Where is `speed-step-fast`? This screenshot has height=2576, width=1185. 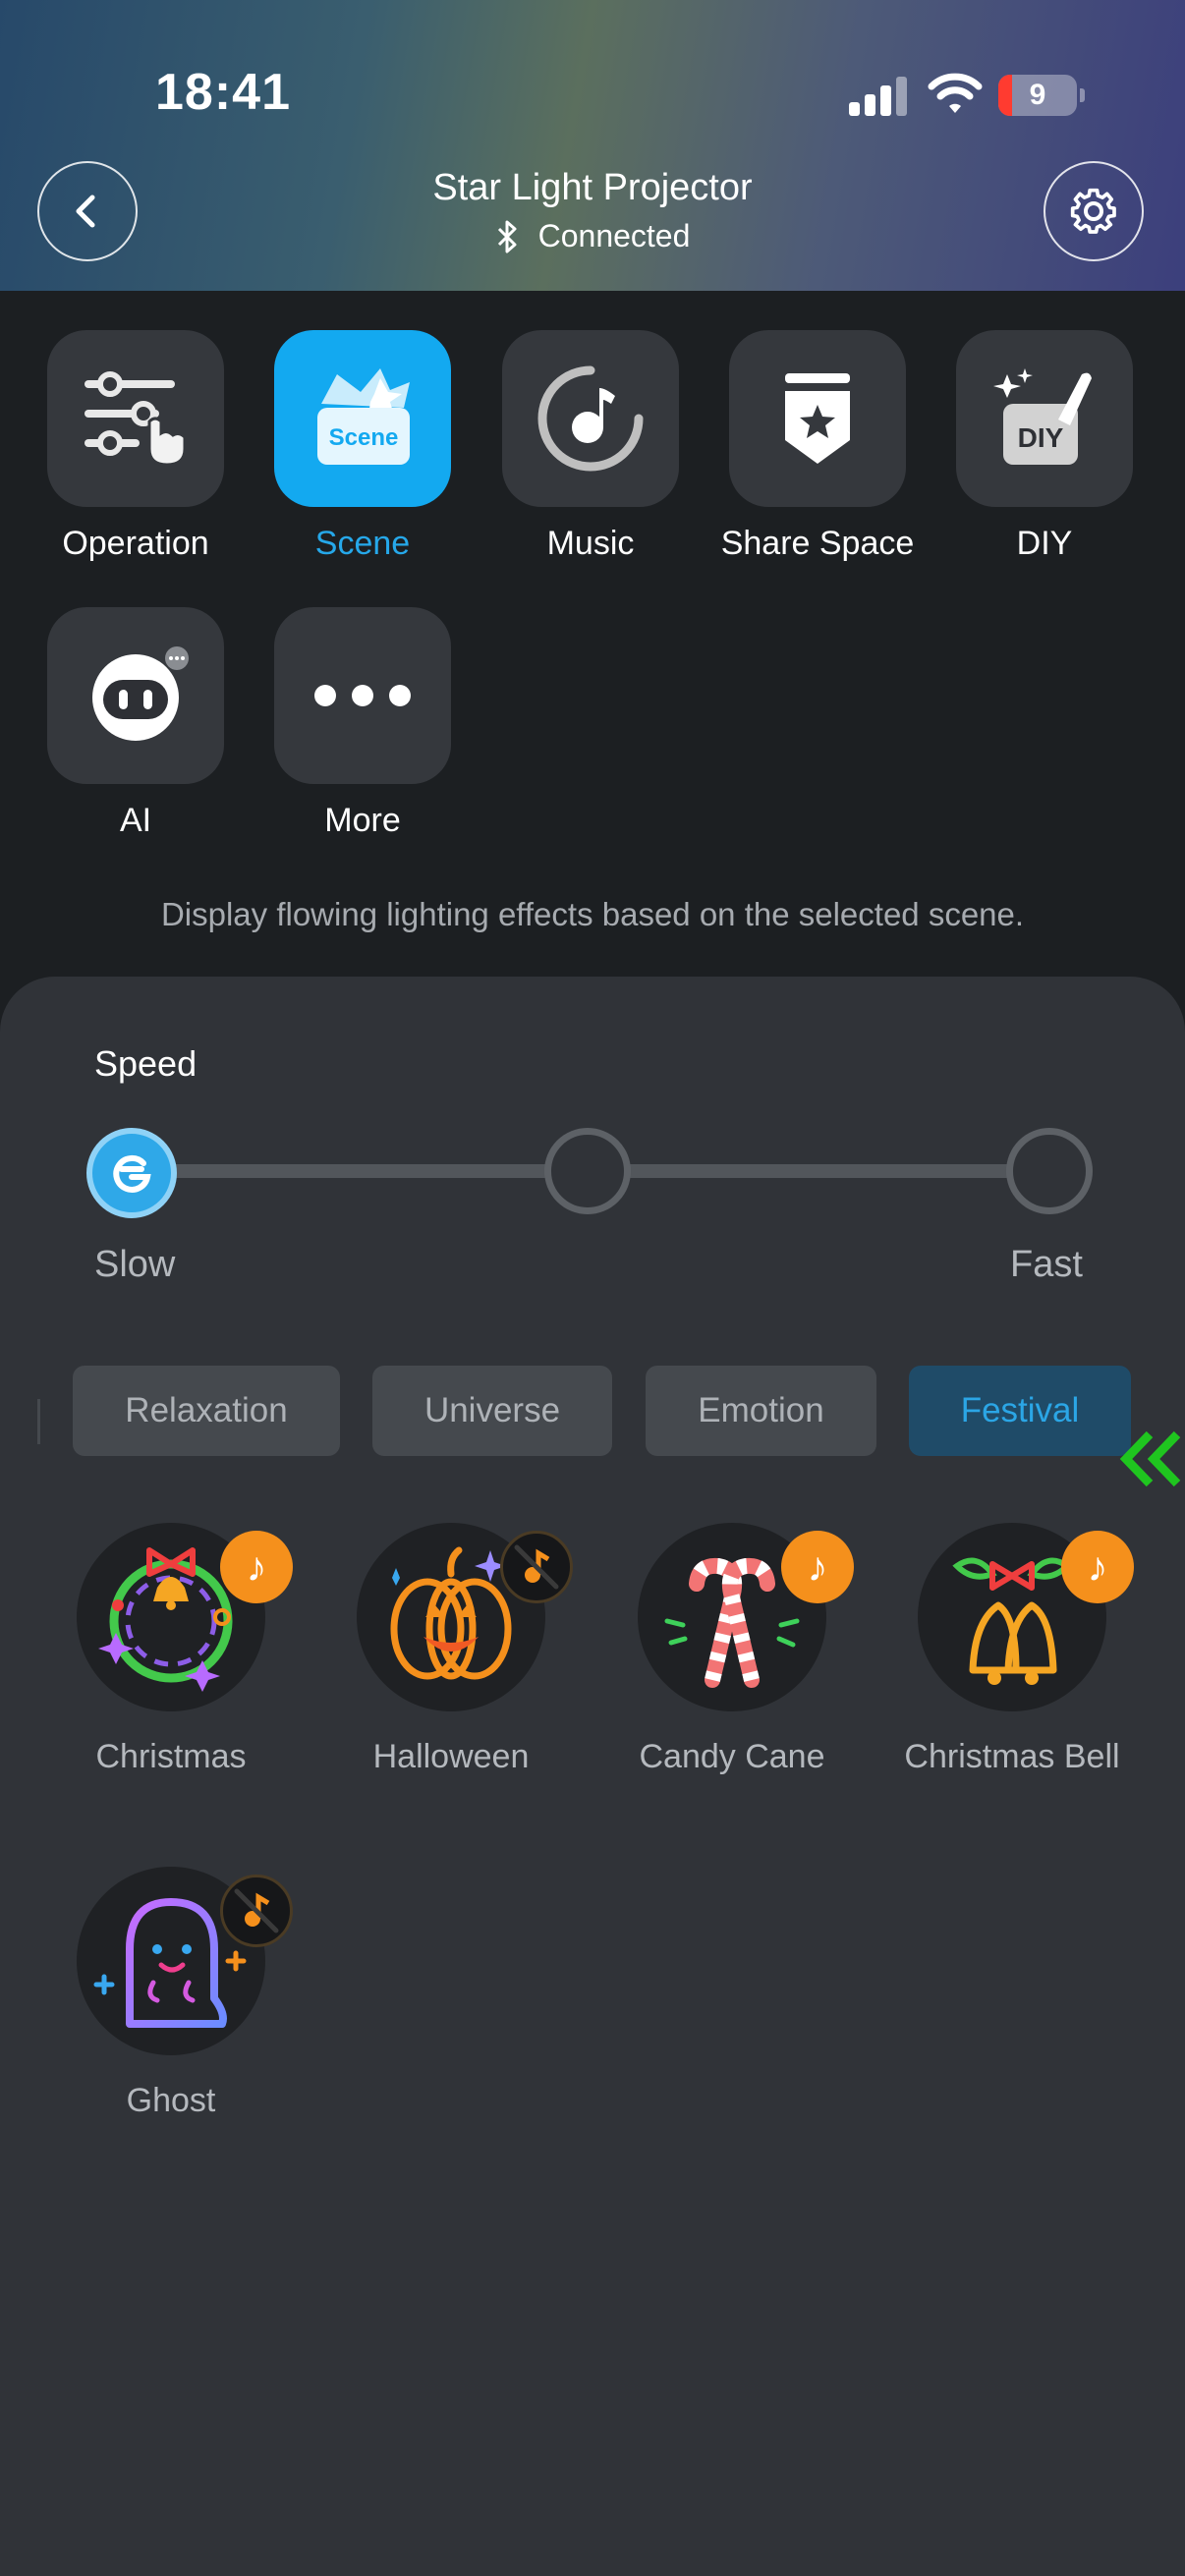
speed-step-fast is located at coordinates (1049, 1171).